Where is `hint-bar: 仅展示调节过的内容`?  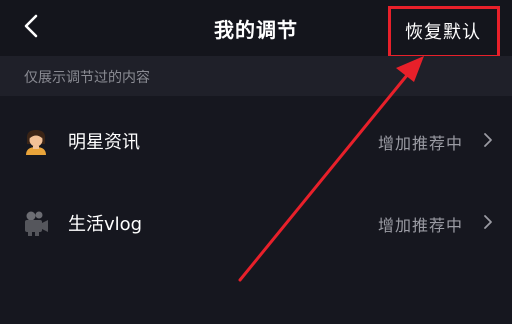
hint-bar: 仅展示调节过的内容 is located at coordinates (256, 76).